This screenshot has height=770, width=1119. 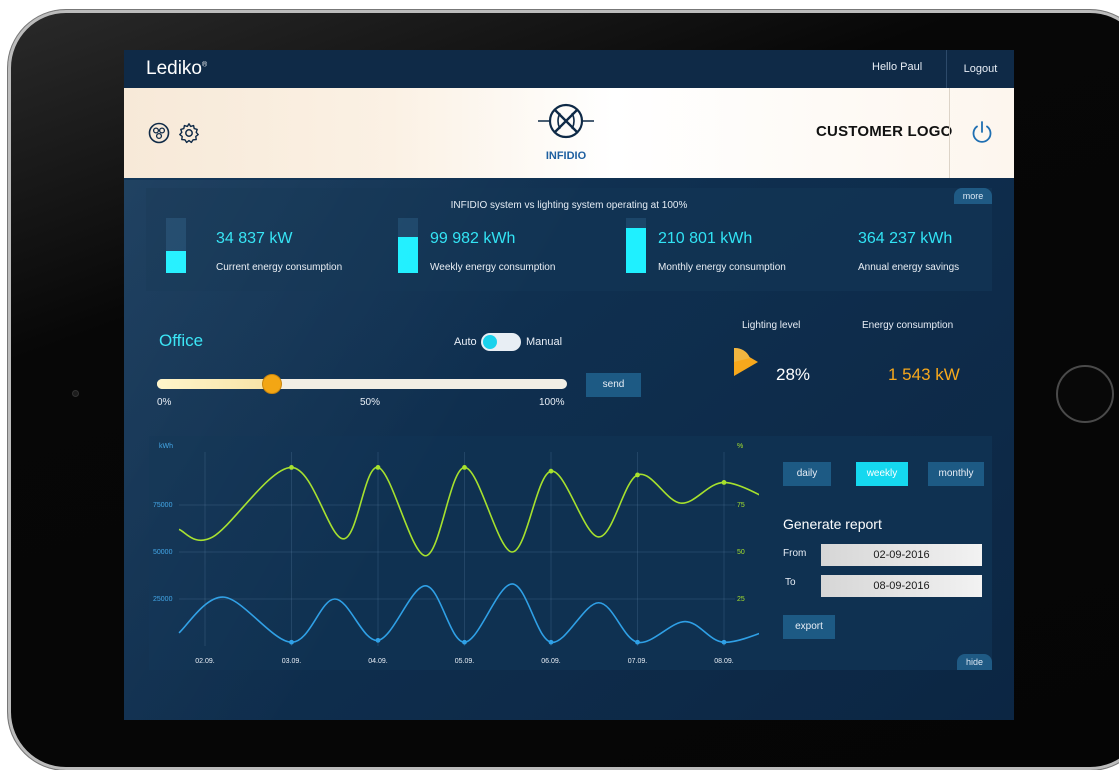 I want to click on slider-fill, so click(x=214, y=384).